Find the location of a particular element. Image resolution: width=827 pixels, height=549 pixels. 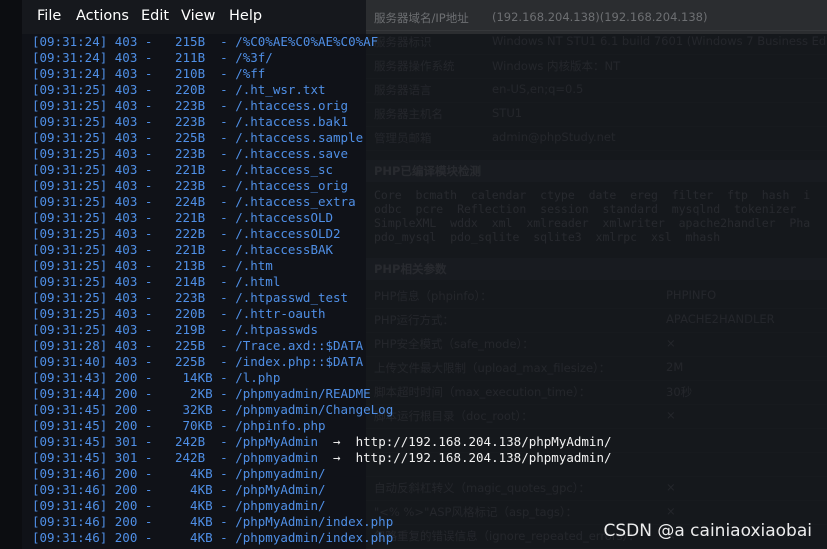

terminal-side-gutter is located at coordinates (11, 274).